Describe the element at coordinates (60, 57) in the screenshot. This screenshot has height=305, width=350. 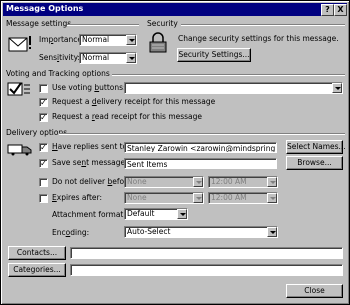
I see `sensitivity-label: Sensitivity:` at that location.